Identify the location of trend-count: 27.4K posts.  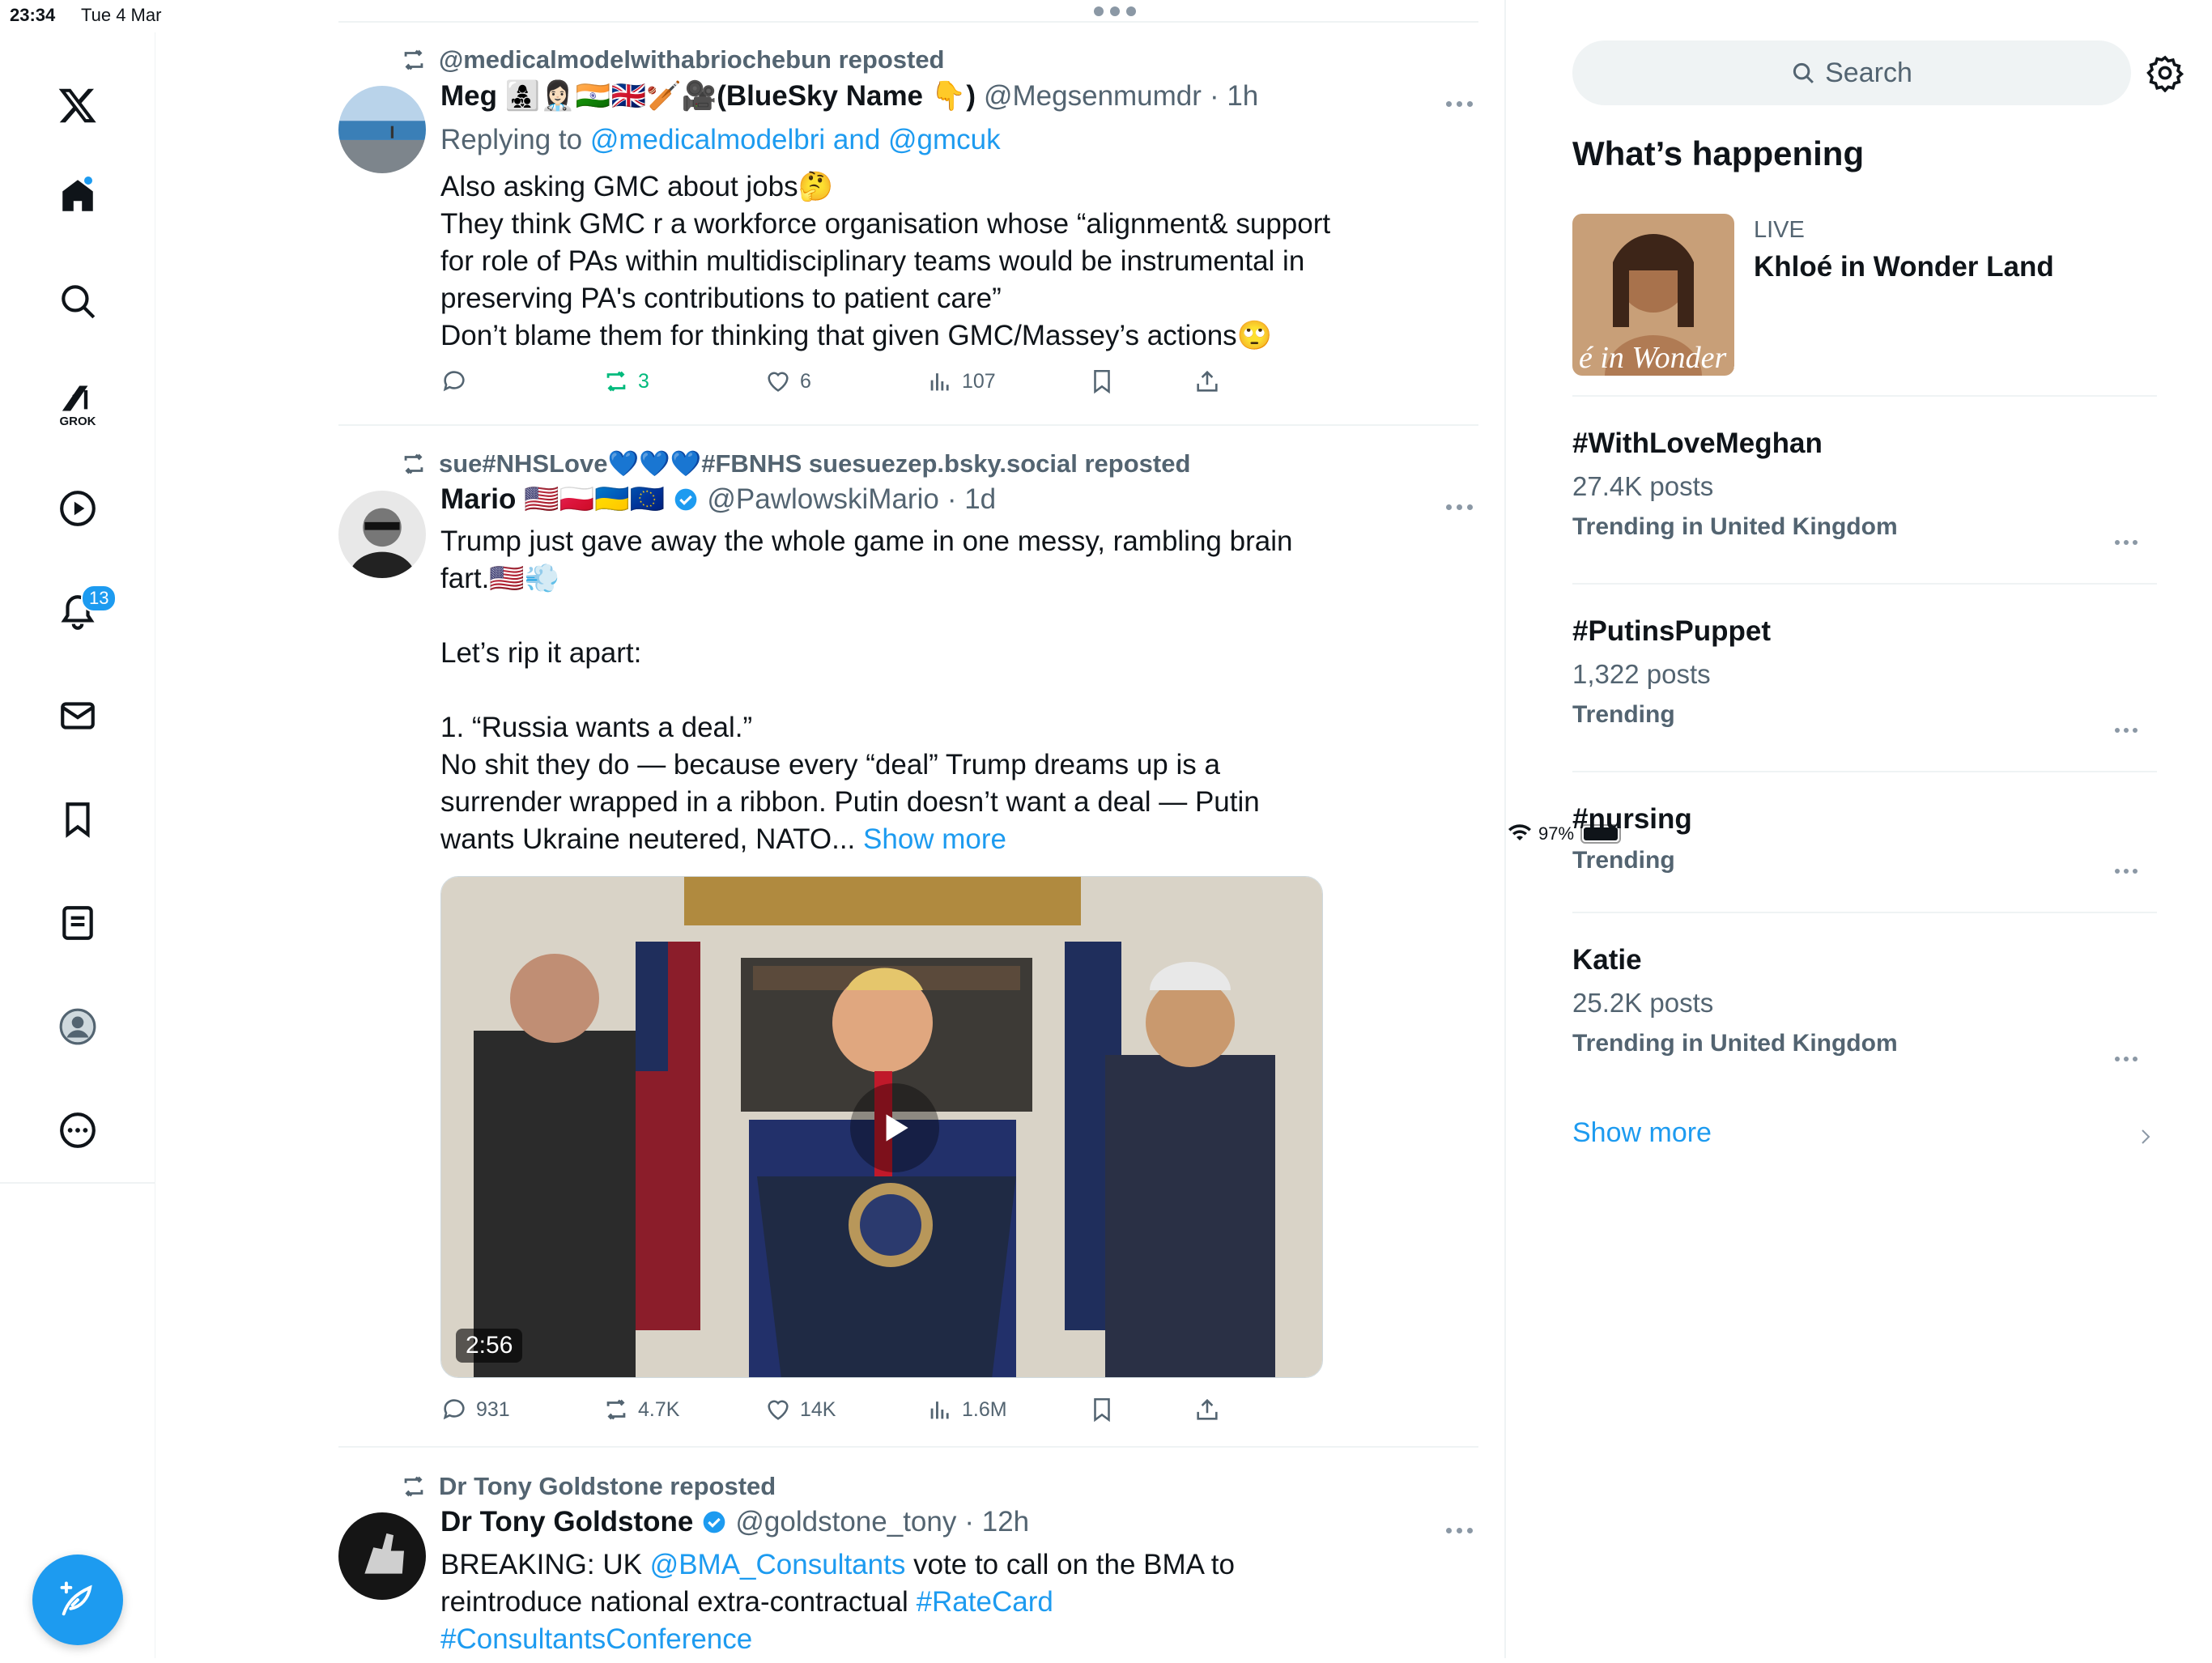
(1643, 486).